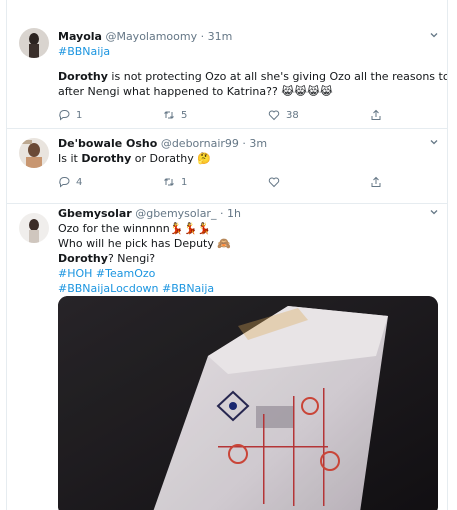  I want to click on reply-button: 4, so click(70, 182).